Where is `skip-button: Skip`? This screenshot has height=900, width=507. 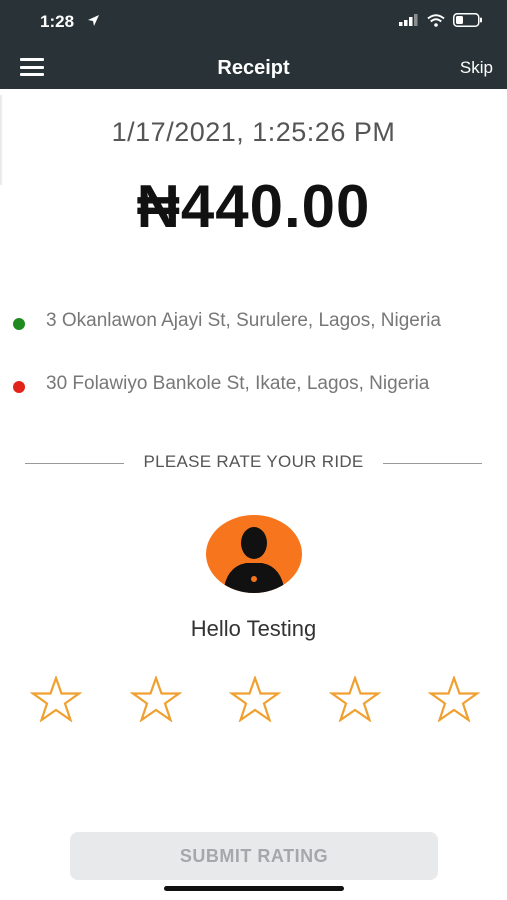 skip-button: Skip is located at coordinates (476, 68).